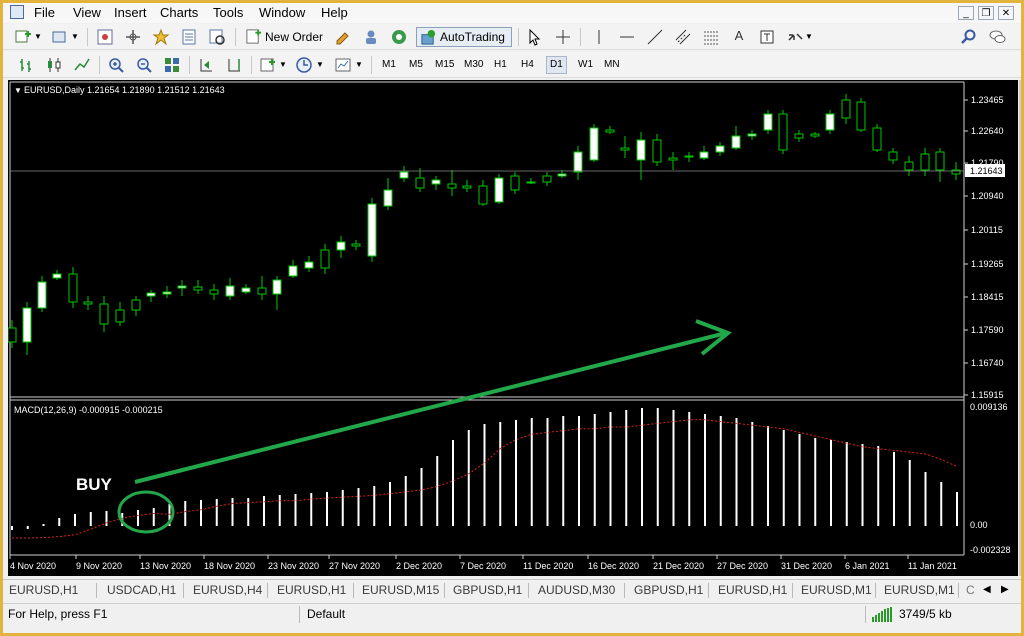 This screenshot has height=636, width=1024. Describe the element at coordinates (795, 37) in the screenshot. I see `arrows-icon` at that location.